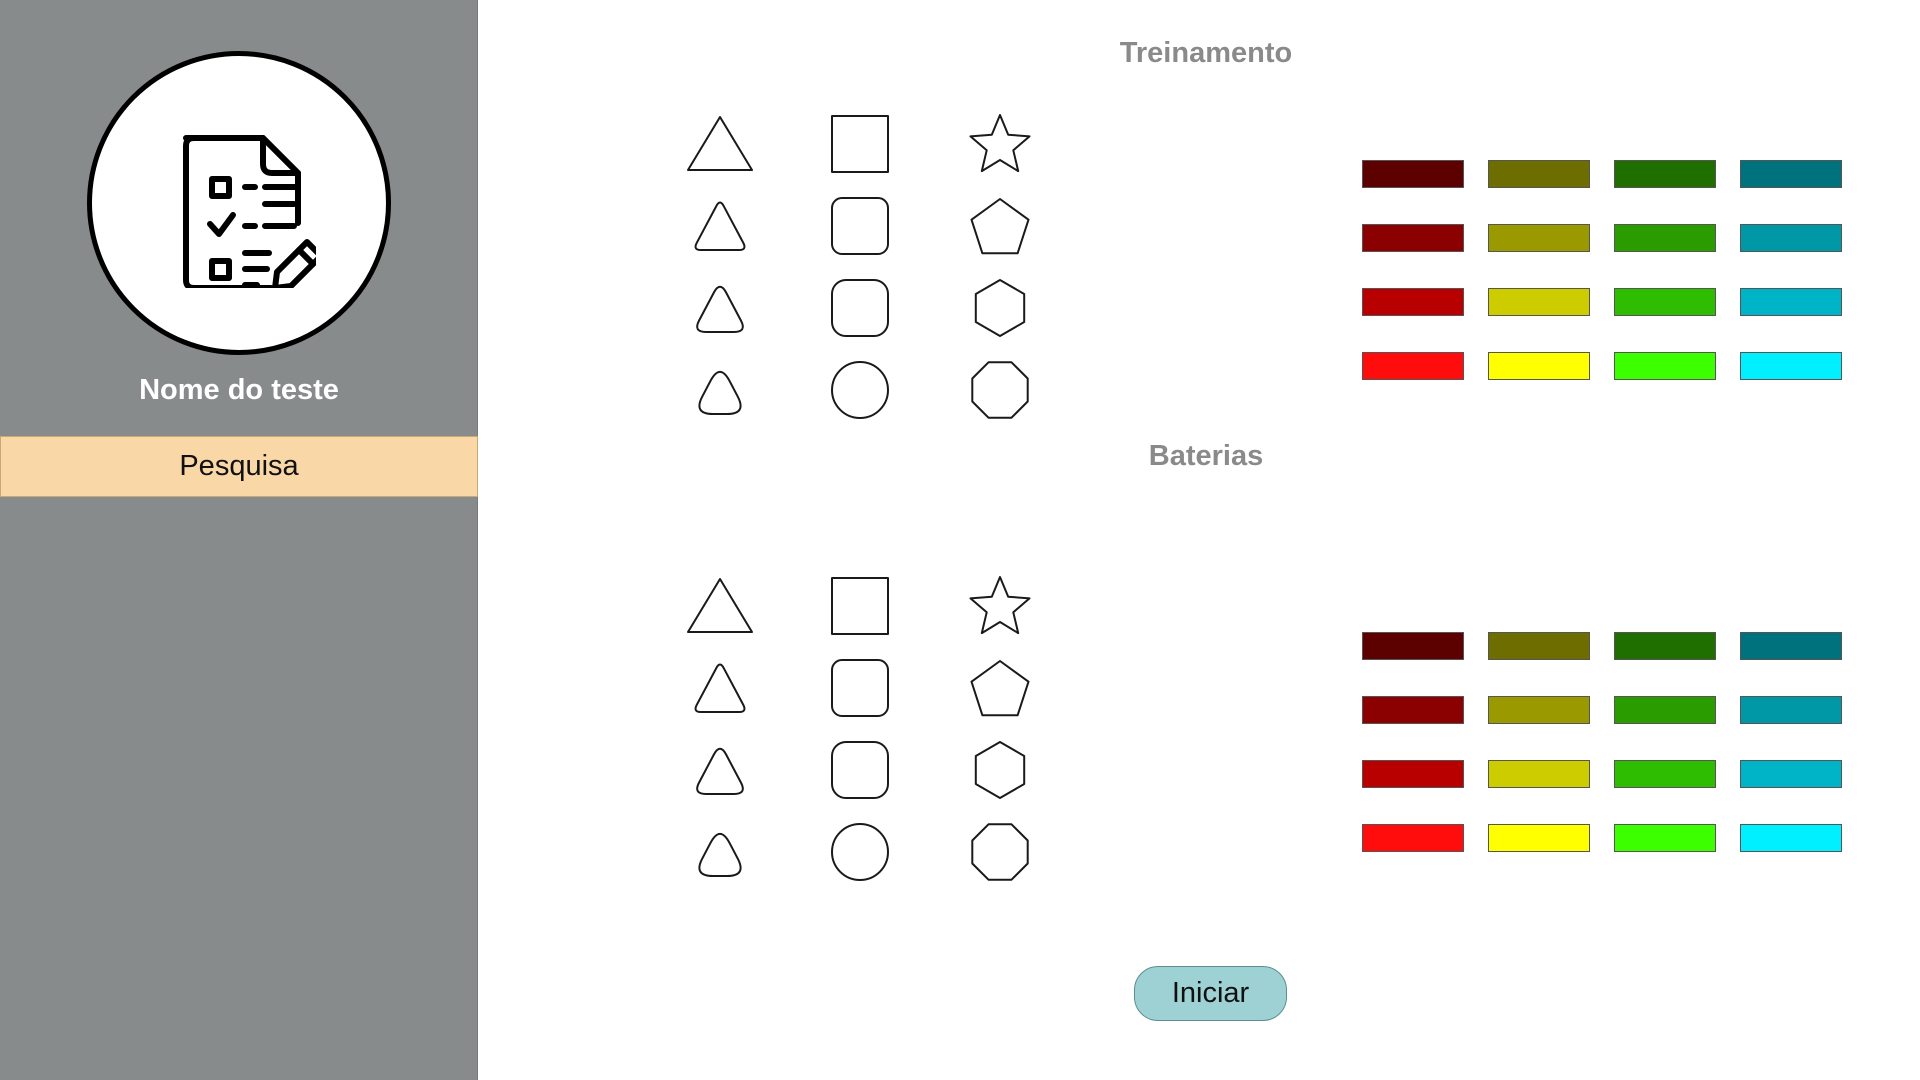 The width and height of the screenshot is (1920, 1080). Describe the element at coordinates (239, 466) in the screenshot. I see `menu-item-pesquisa: Pesquisa` at that location.